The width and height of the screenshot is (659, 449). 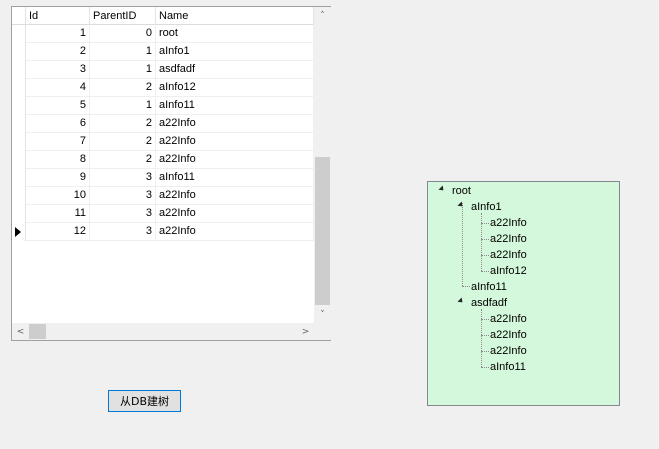 What do you see at coordinates (508, 367) in the screenshot?
I see `tree-node: aInfo11` at bounding box center [508, 367].